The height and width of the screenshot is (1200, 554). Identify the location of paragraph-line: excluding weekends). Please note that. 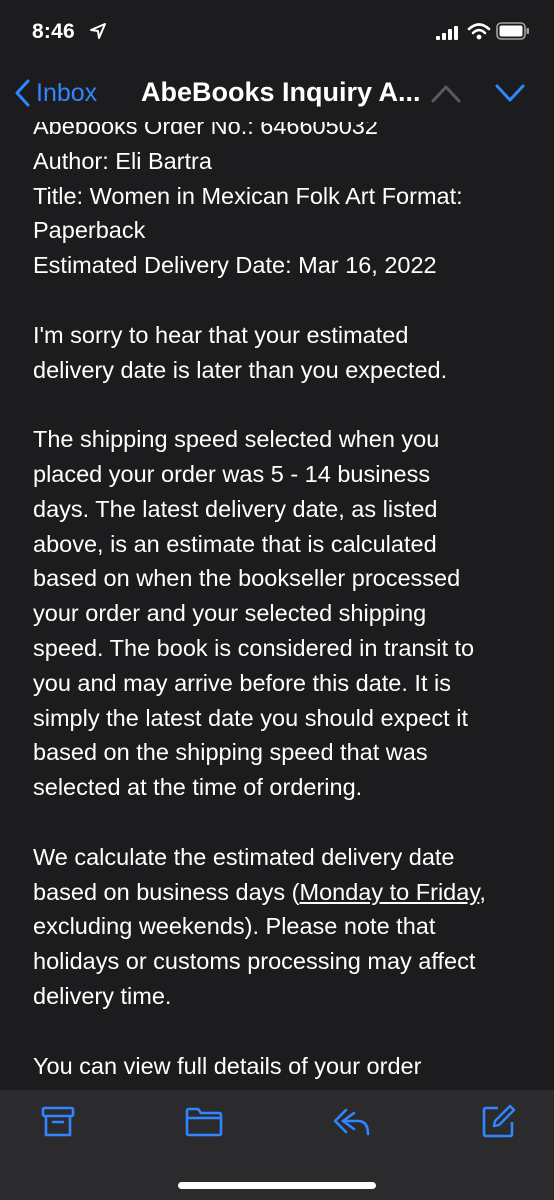
(234, 926).